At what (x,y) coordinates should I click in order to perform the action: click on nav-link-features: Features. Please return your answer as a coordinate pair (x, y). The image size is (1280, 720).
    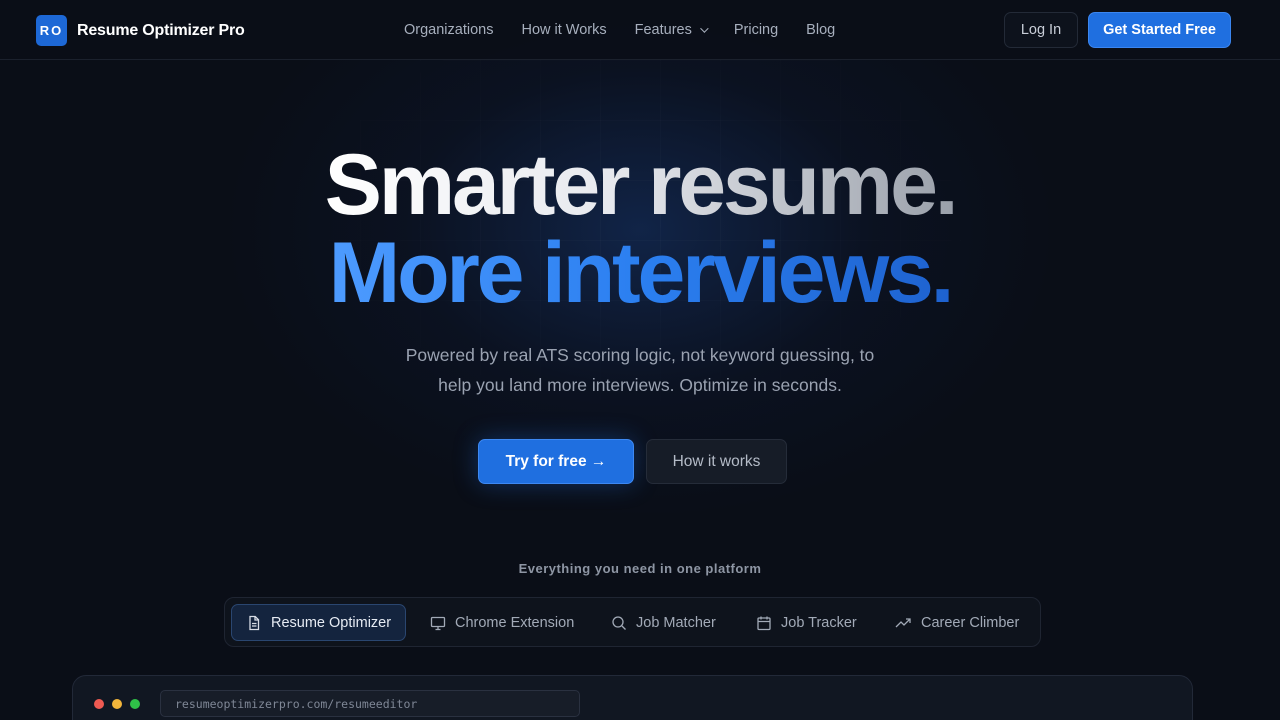
    Looking at the image, I should click on (671, 30).